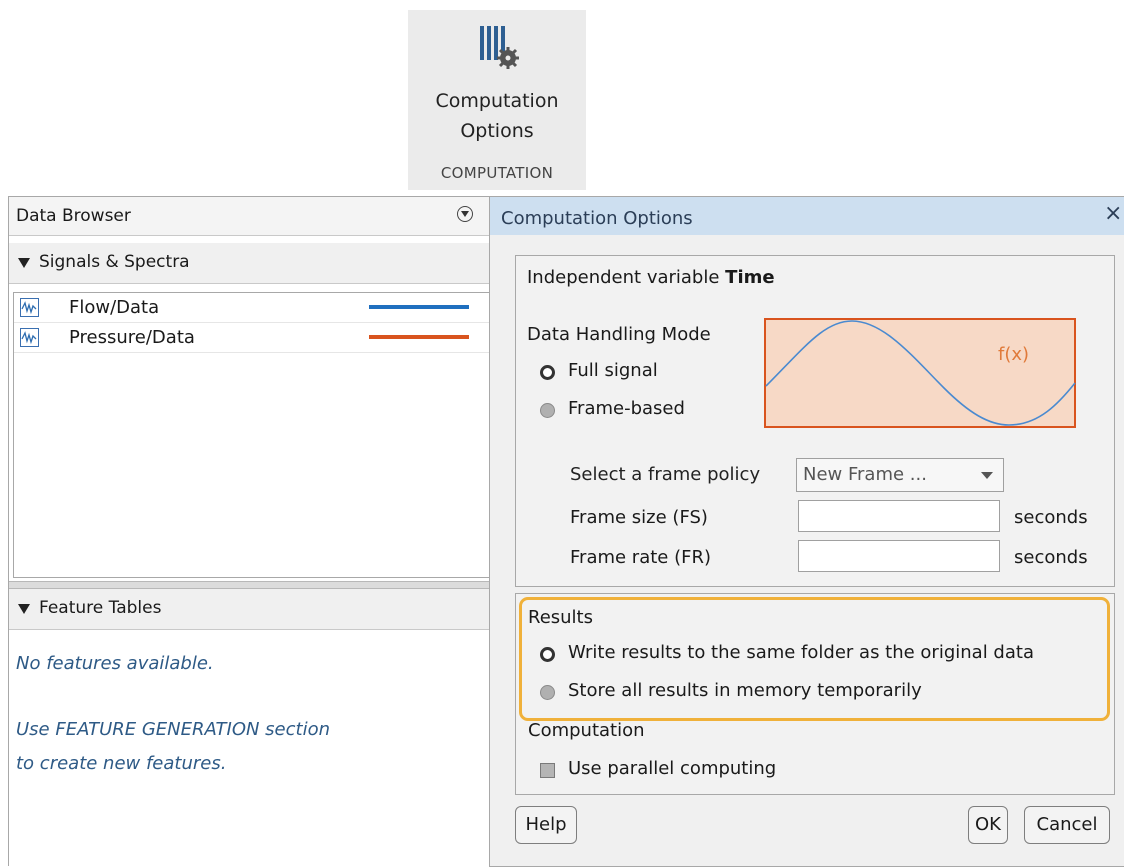 Image resolution: width=1124 pixels, height=867 pixels. What do you see at coordinates (987, 475) in the screenshot?
I see `chevron-down-icon` at bounding box center [987, 475].